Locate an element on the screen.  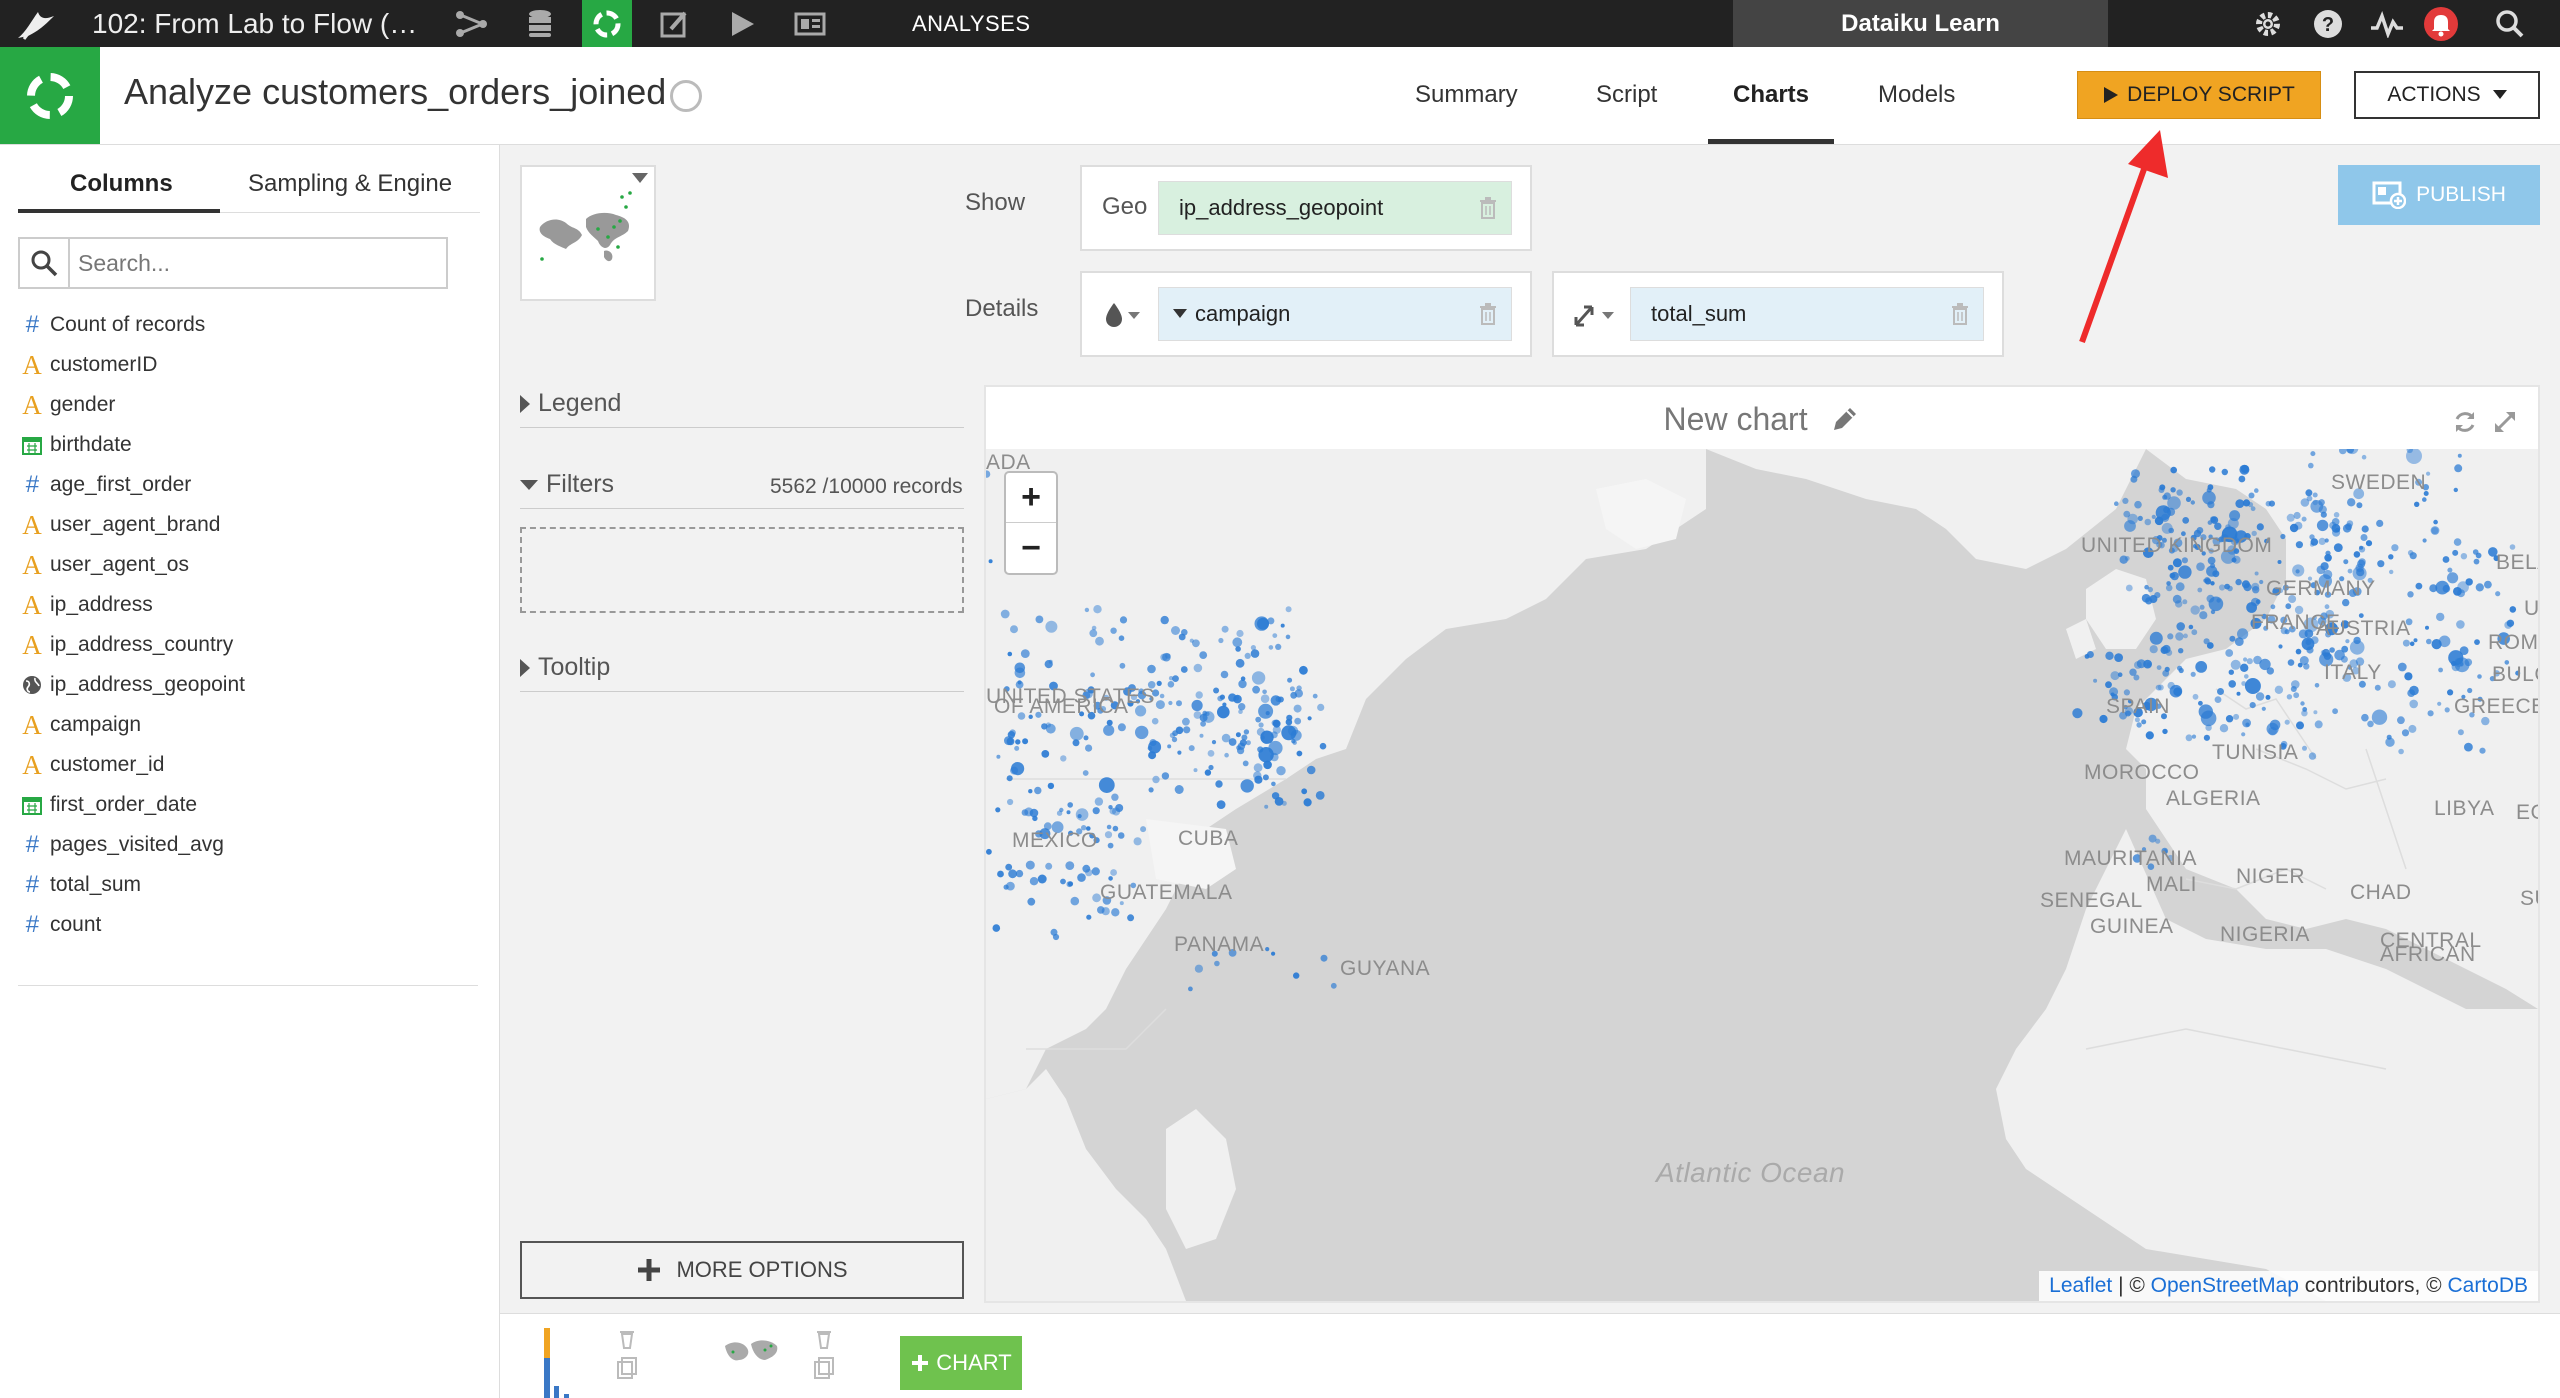
column-item-count: # count is located at coordinates (131, 925).